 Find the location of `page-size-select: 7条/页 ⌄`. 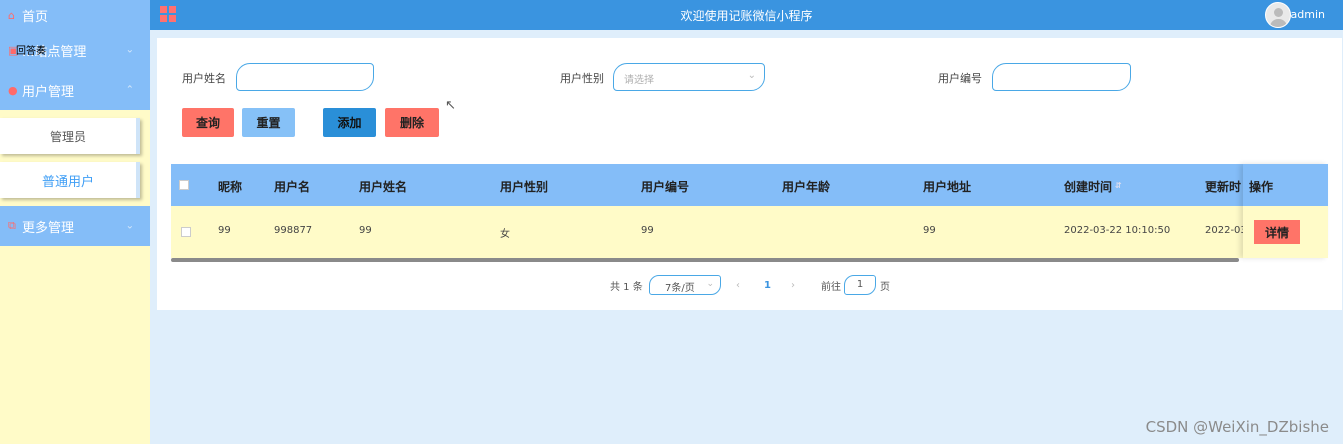

page-size-select: 7条/页 ⌄ is located at coordinates (685, 285).